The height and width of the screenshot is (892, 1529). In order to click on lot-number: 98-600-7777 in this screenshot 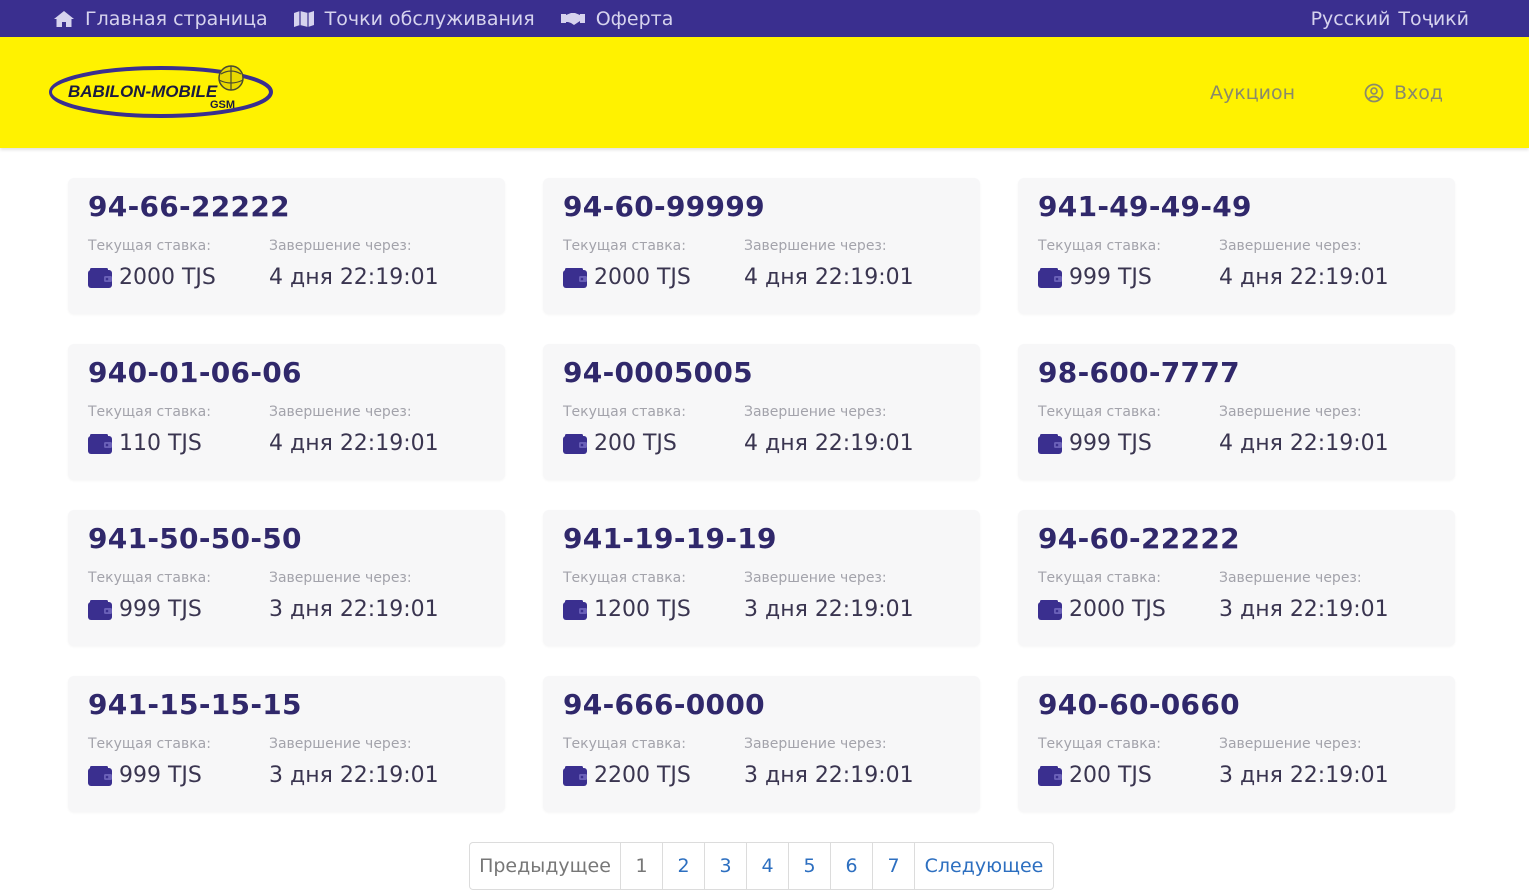, I will do `click(1139, 372)`.